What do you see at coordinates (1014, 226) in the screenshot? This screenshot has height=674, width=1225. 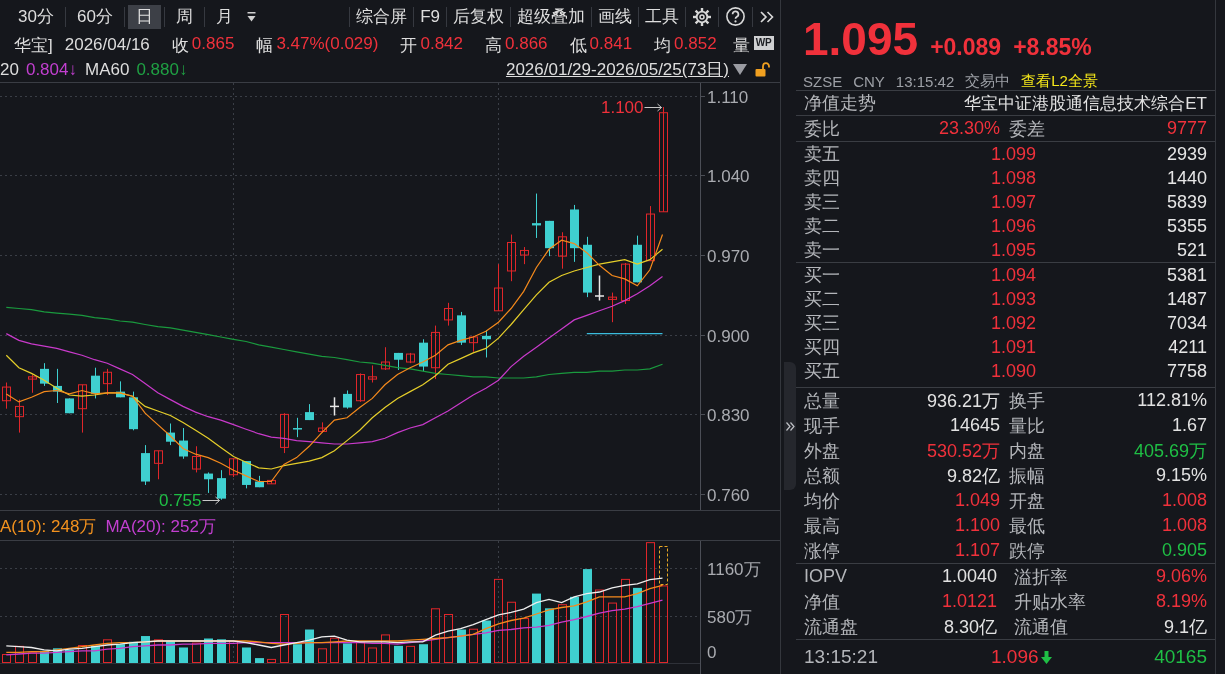 I see `level-price: 1.096` at bounding box center [1014, 226].